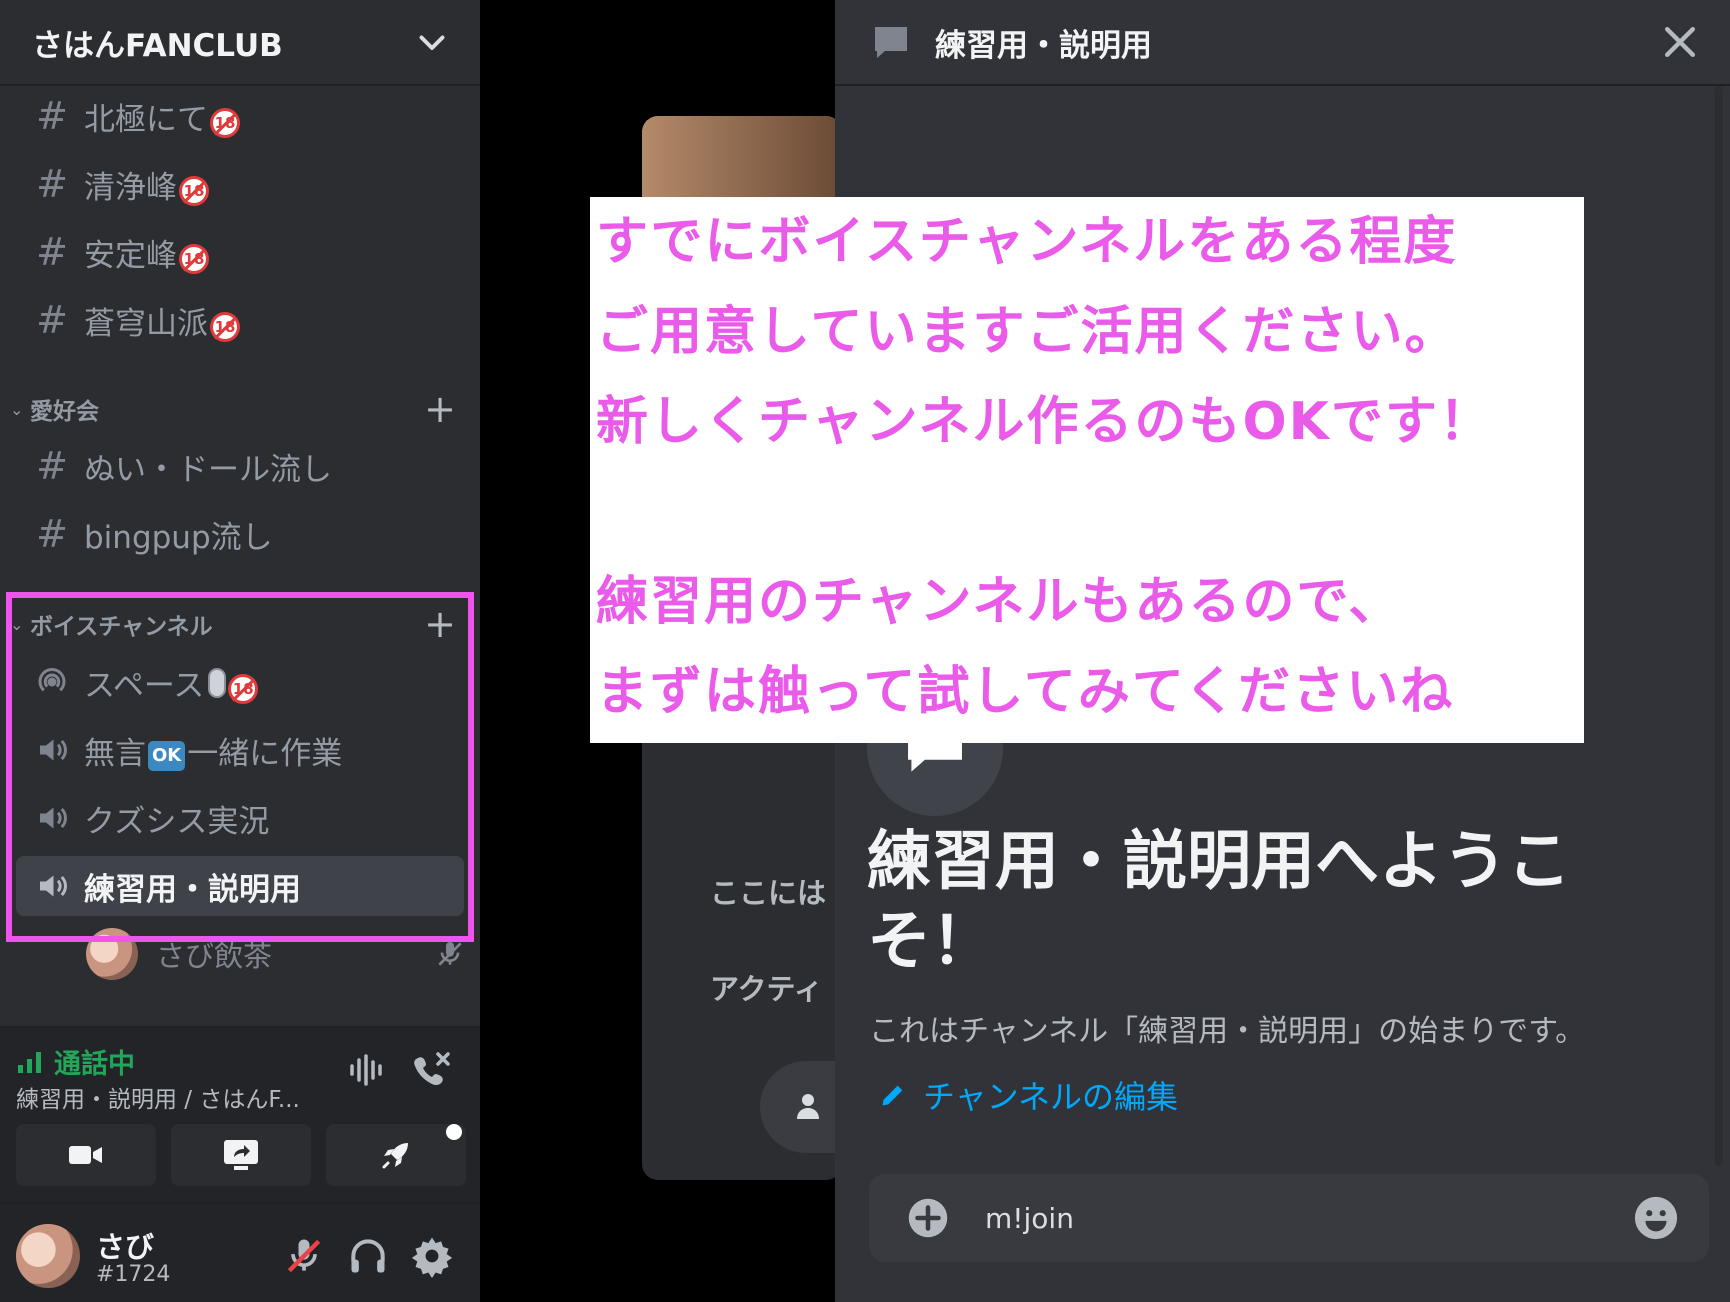 The height and width of the screenshot is (1302, 1730). I want to click on stage-join-button, so click(801, 1107).